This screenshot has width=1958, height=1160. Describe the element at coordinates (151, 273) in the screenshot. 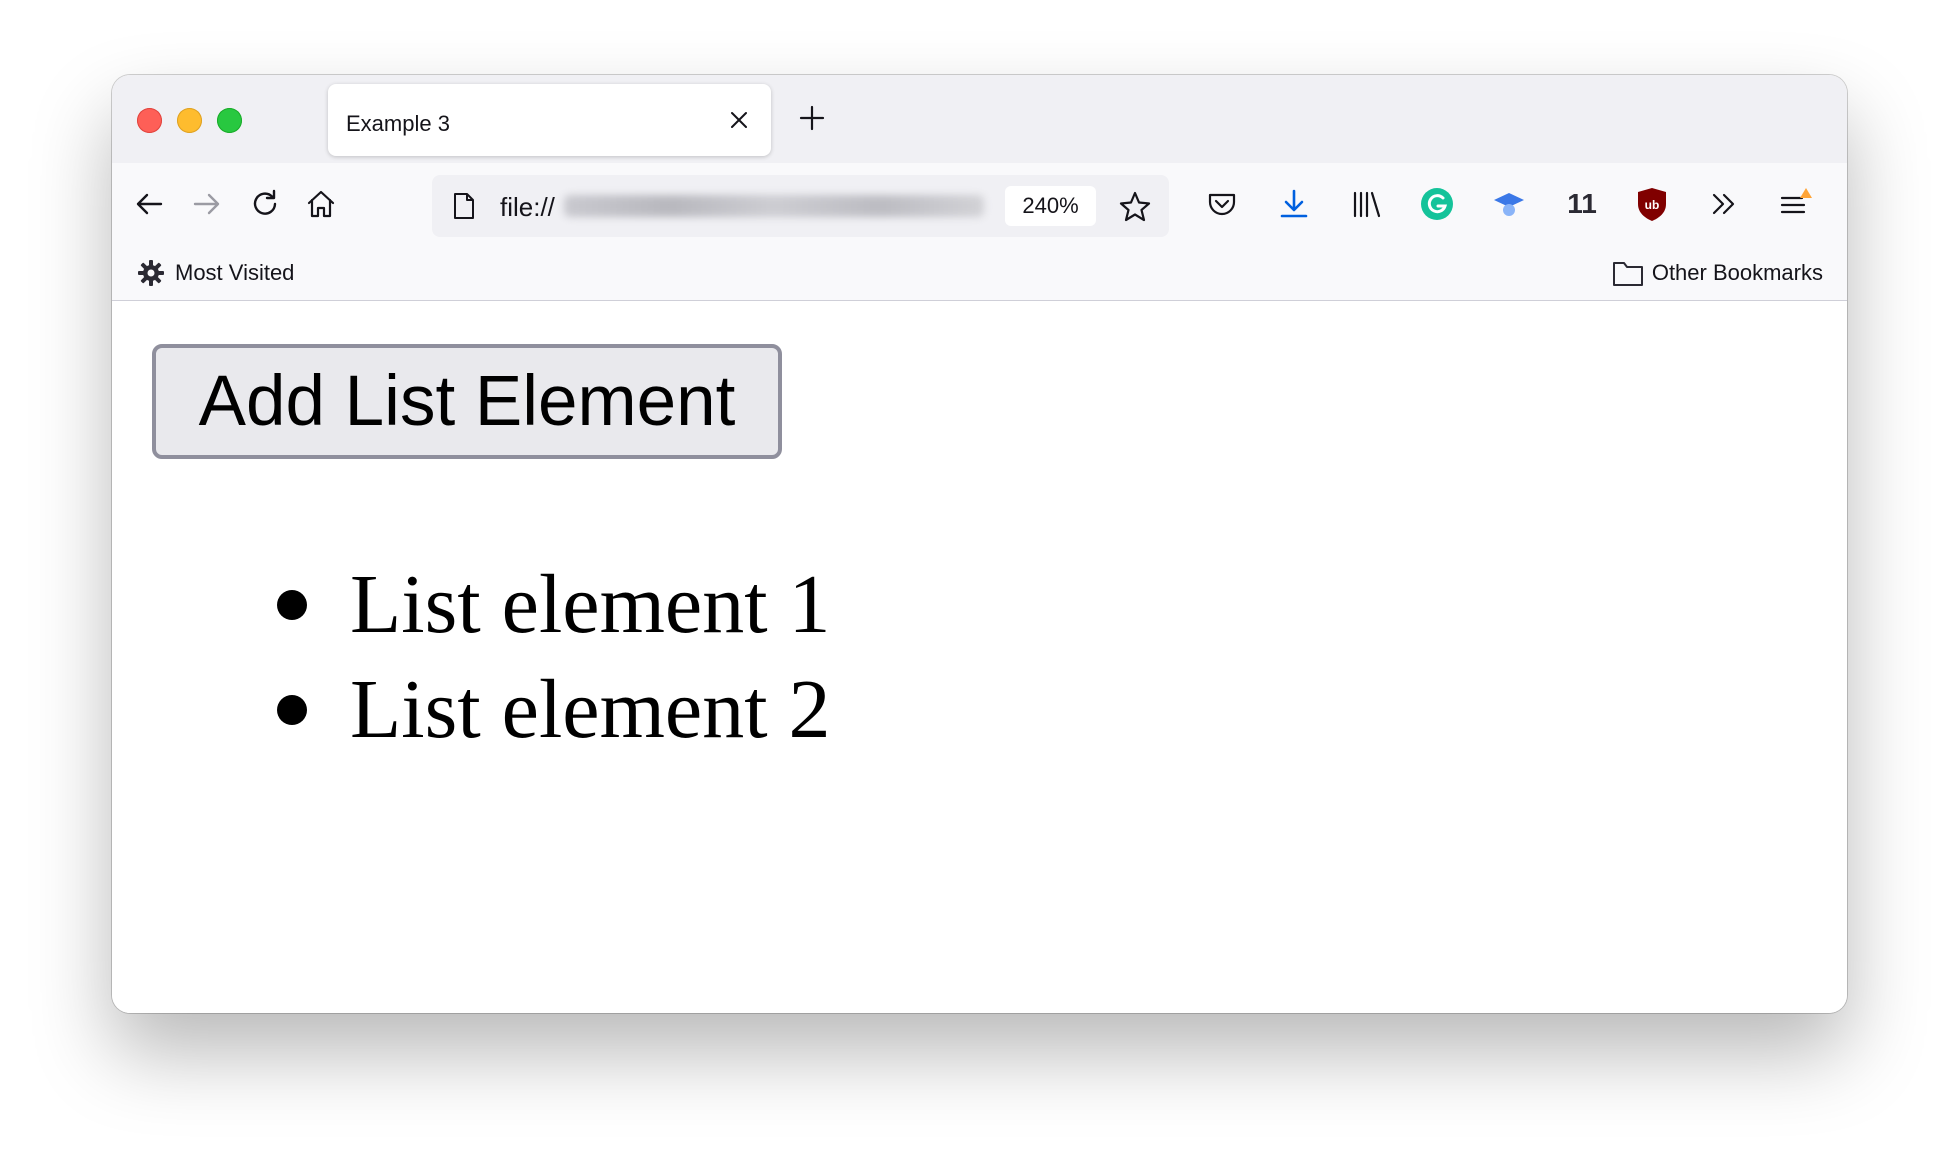

I see `gear-icon` at that location.